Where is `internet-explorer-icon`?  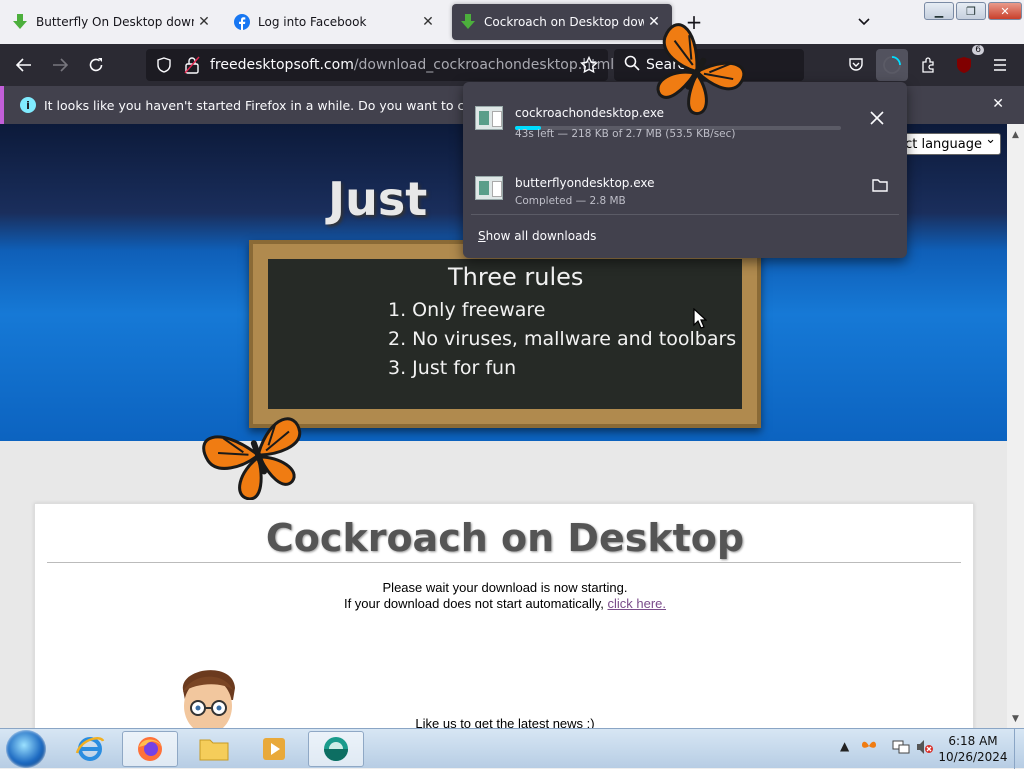 internet-explorer-icon is located at coordinates (90, 749).